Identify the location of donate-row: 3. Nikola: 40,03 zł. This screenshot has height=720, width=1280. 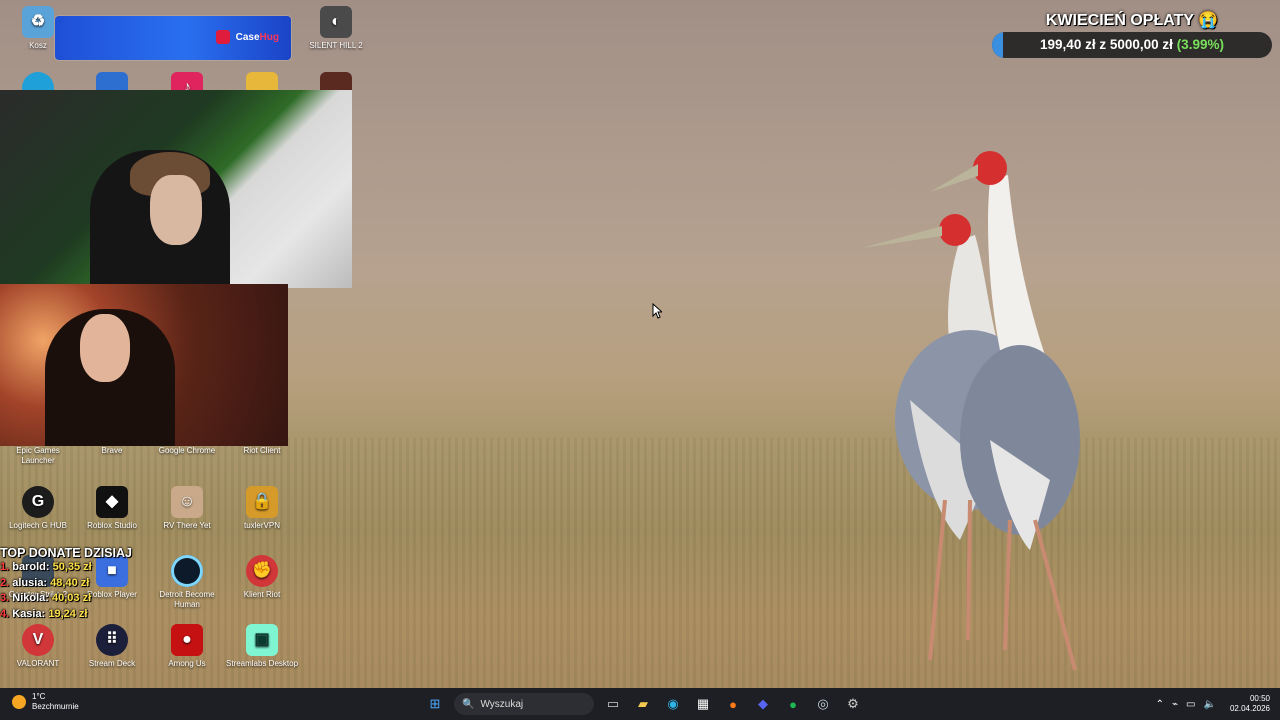
(46, 598).